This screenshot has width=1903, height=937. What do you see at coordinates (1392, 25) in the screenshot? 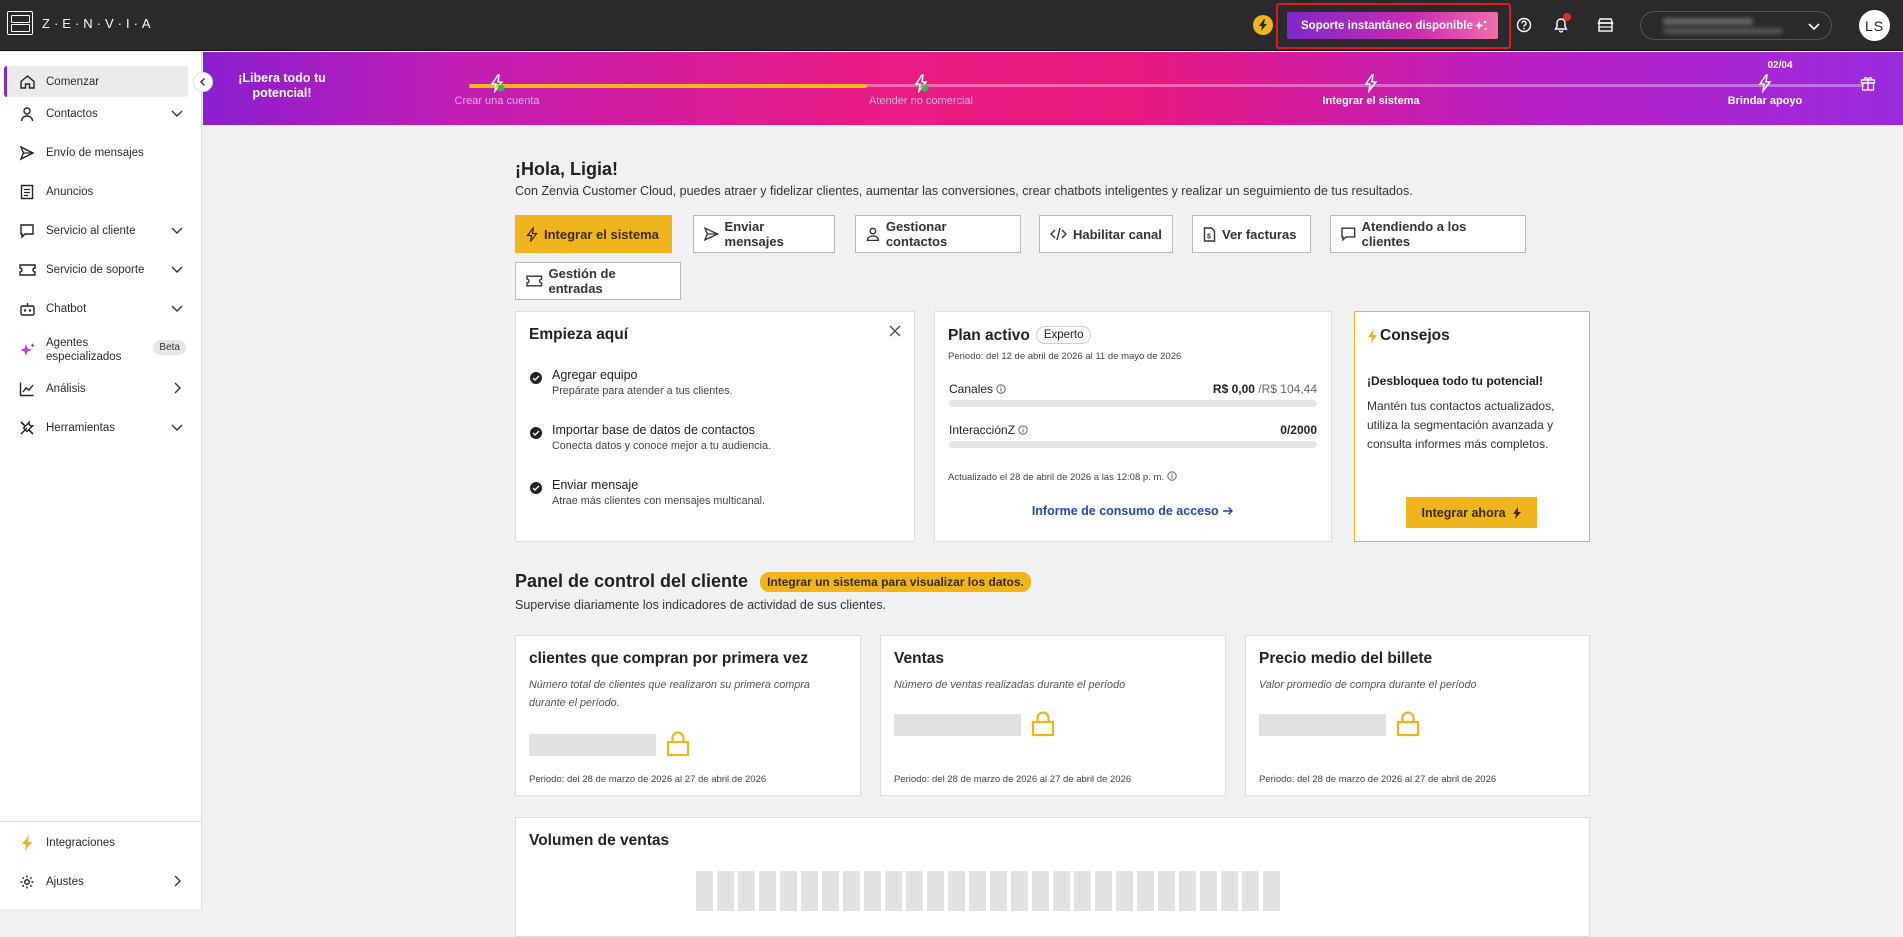
I see `instant-support-button: Soporte instantáneo disponible` at bounding box center [1392, 25].